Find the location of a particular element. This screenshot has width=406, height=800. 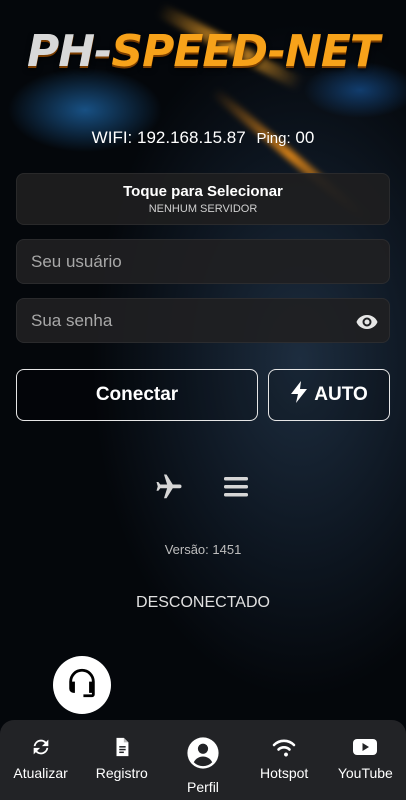

nav-label: YouTube is located at coordinates (365, 773).